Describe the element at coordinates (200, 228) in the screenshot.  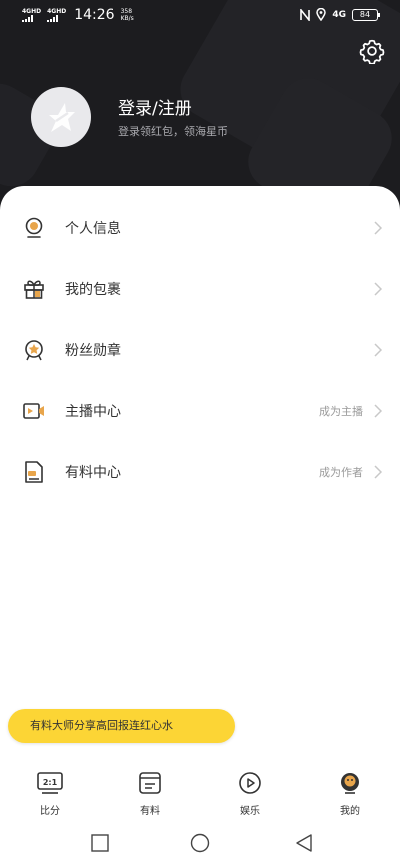
I see `menu-item-personal-info: 个人信息` at that location.